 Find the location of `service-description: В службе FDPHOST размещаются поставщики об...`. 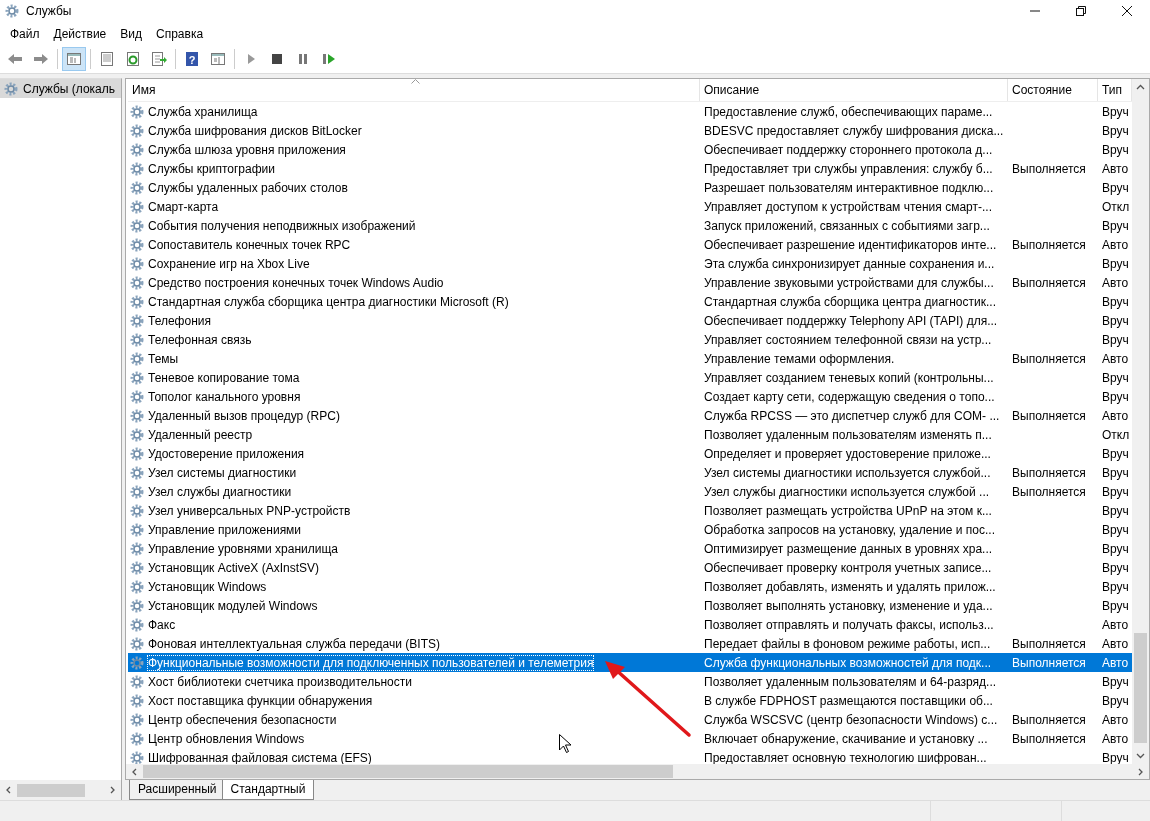

service-description: В службе FDPHOST размещаются поставщики об... is located at coordinates (848, 700).